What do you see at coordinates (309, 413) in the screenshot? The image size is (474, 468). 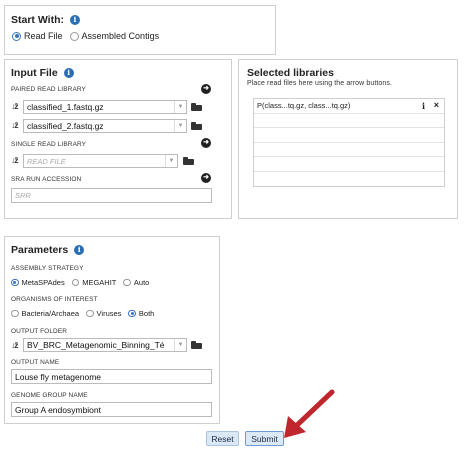 I see `annotation-arrow` at bounding box center [309, 413].